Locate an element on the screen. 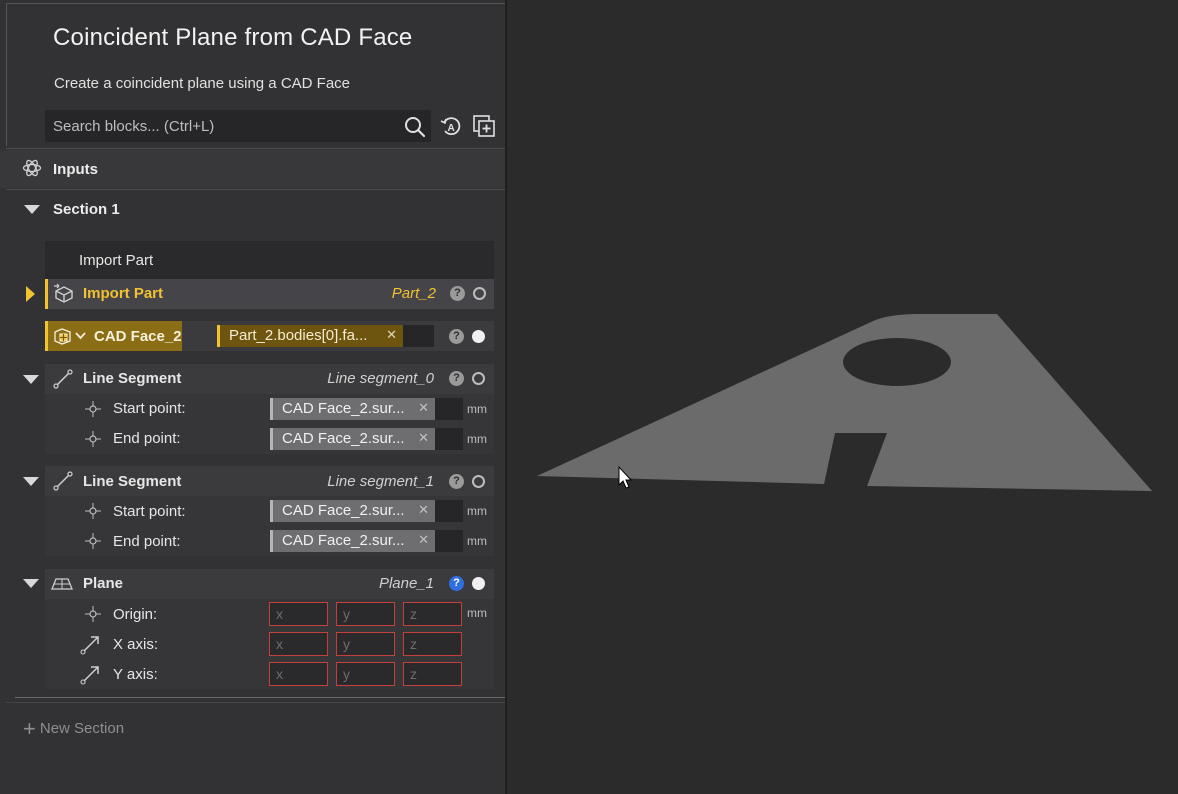 The height and width of the screenshot is (794, 1178). line-segment-1-name: Line segment_1 is located at coordinates (380, 481).